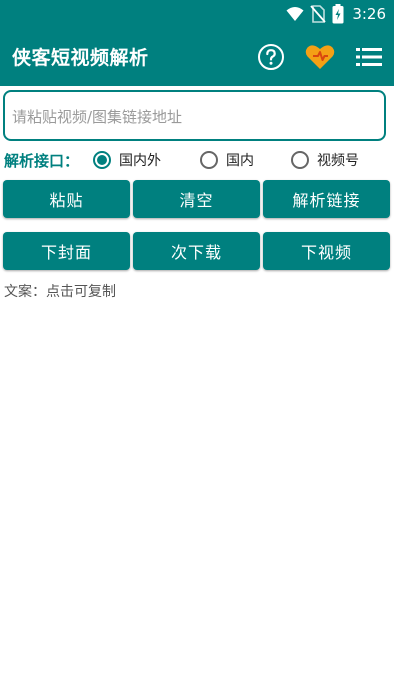 Image resolution: width=394 pixels, height=700 pixels. What do you see at coordinates (196, 199) in the screenshot?
I see `clear-button: 清空` at bounding box center [196, 199].